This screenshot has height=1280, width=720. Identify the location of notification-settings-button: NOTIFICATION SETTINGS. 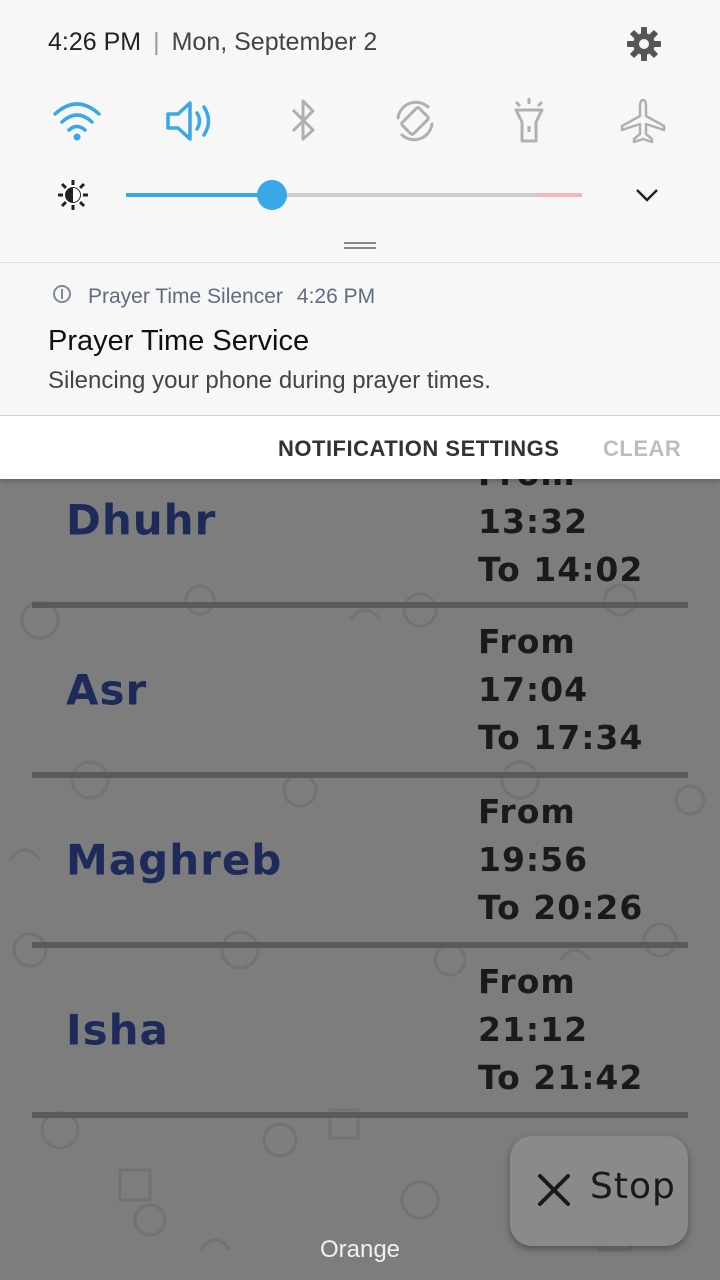
(418, 449).